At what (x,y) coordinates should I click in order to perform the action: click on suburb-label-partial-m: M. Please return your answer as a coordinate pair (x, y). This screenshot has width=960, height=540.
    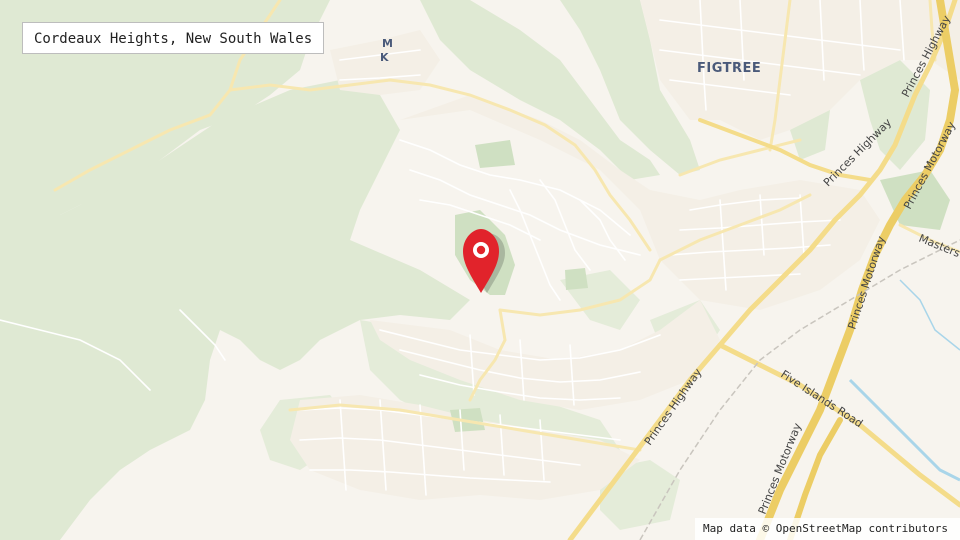
    Looking at the image, I should click on (387, 43).